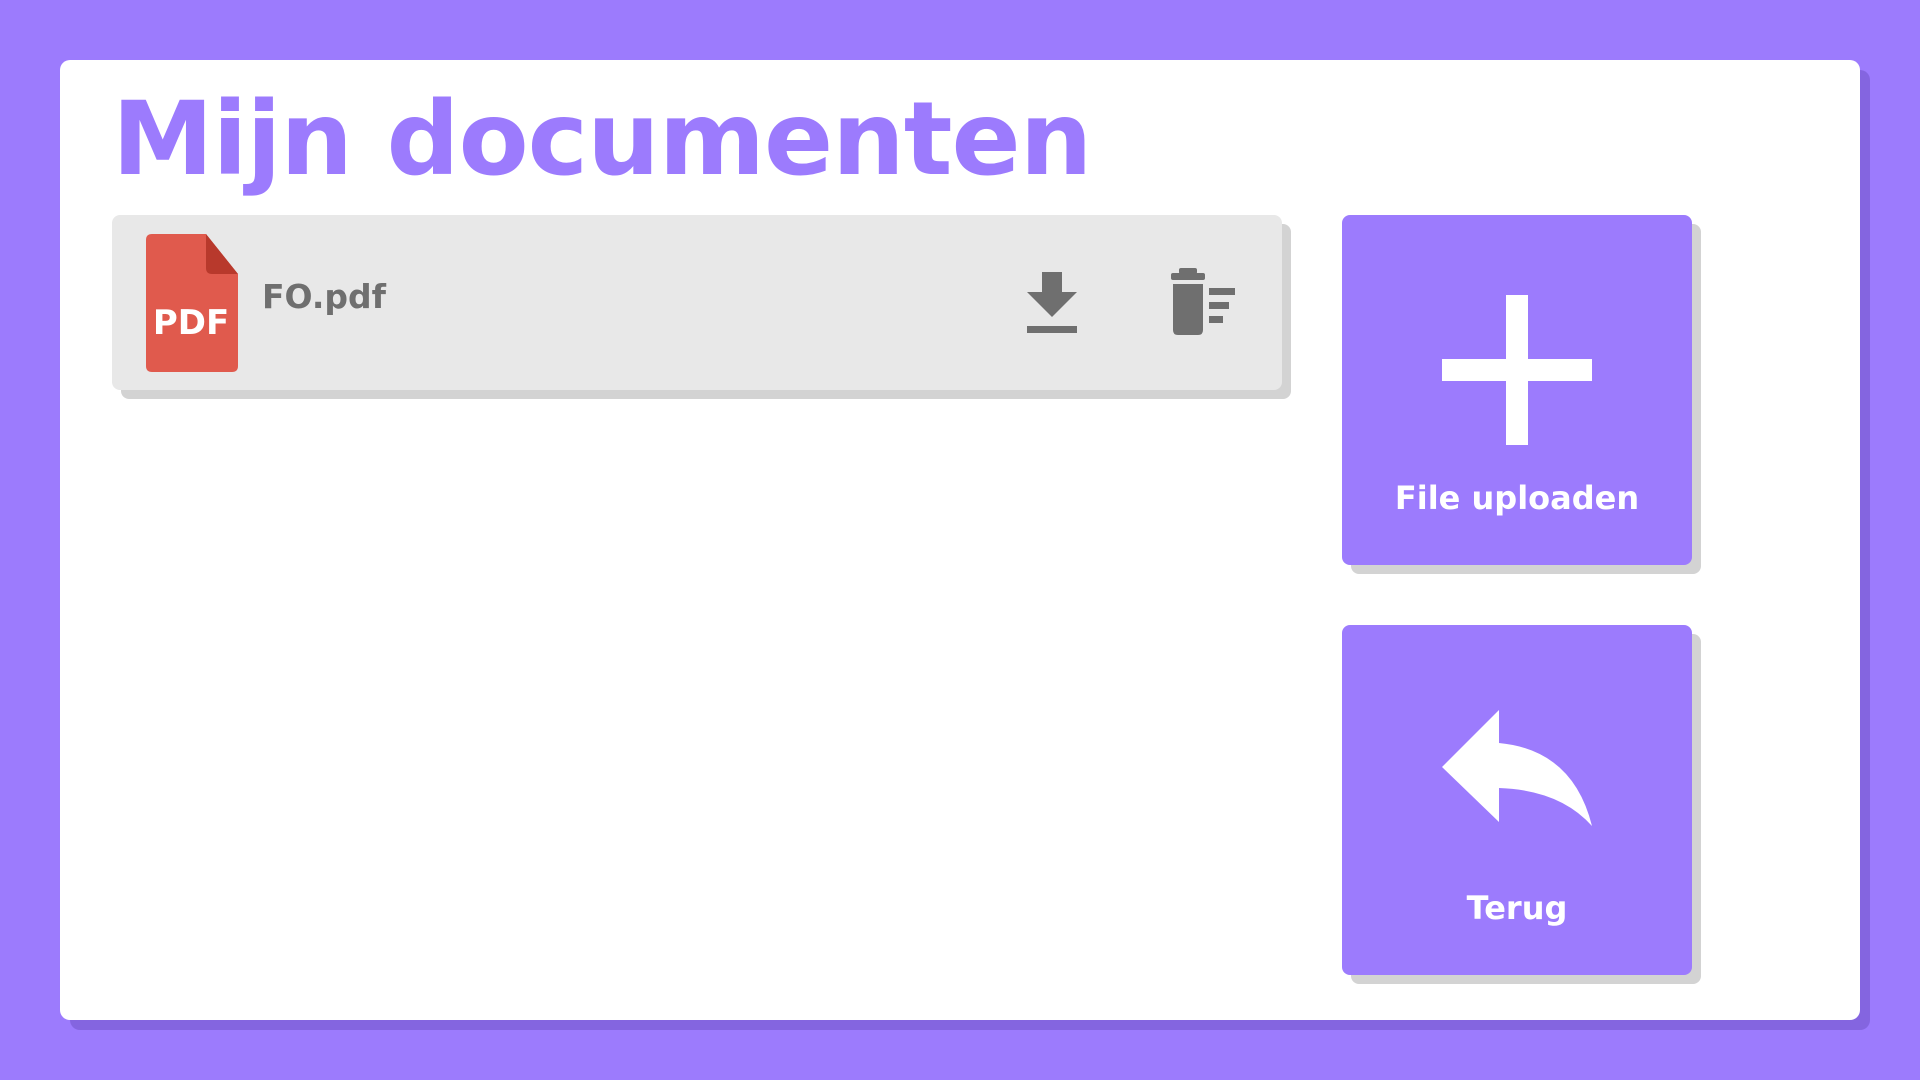 Image resolution: width=1920 pixels, height=1080 pixels. I want to click on download-button, so click(1052, 302).